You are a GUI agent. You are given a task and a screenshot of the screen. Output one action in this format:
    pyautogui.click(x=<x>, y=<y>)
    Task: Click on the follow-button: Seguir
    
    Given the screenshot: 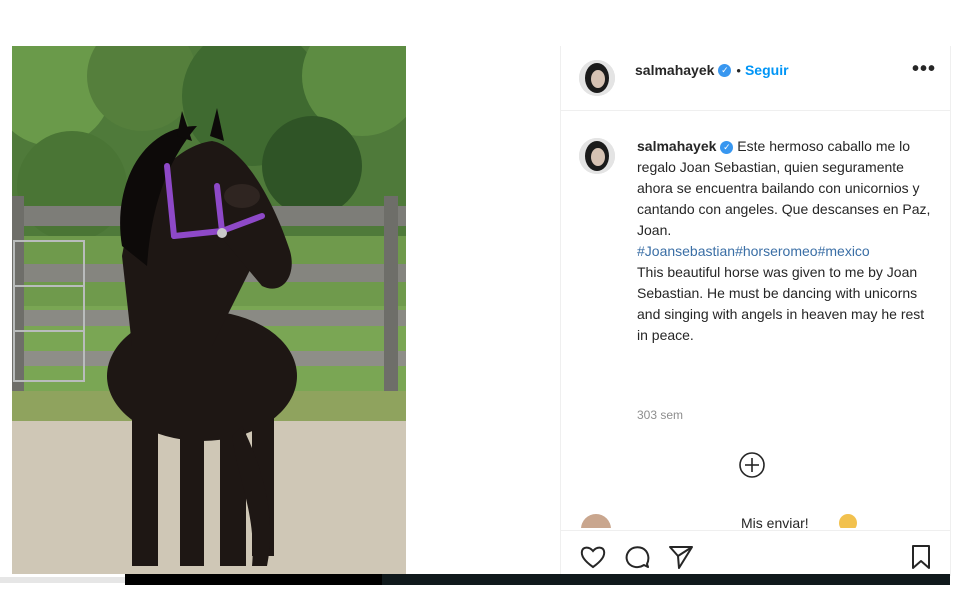 What is the action you would take?
    pyautogui.click(x=767, y=70)
    